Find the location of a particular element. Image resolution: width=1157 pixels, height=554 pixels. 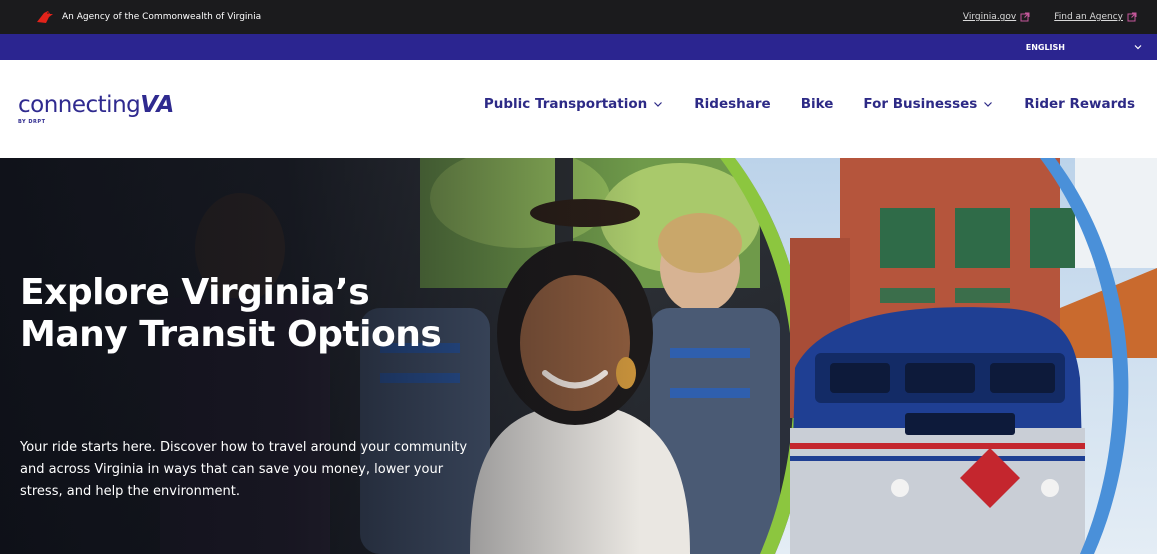

nav-public-transportation: Public Transportation is located at coordinates (574, 104).